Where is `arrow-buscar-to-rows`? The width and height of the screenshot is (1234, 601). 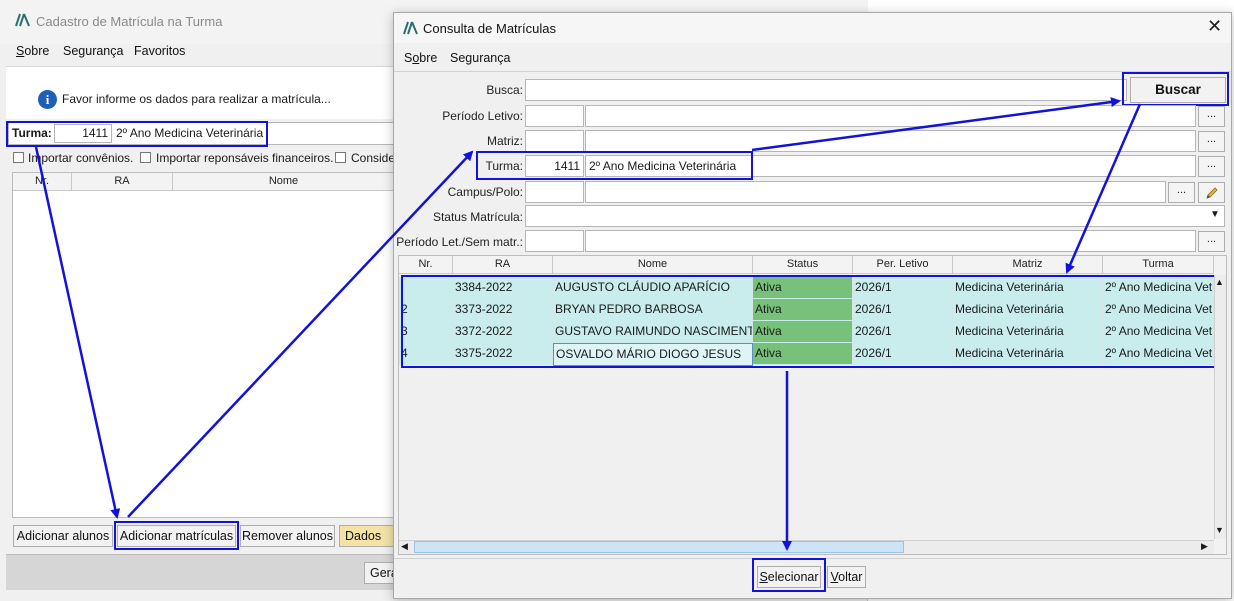 arrow-buscar-to-rows is located at coordinates (1103, 188).